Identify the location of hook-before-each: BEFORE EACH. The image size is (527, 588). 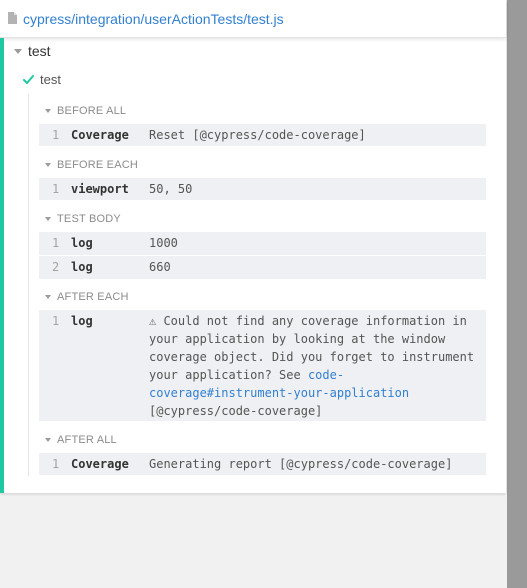
(91, 165).